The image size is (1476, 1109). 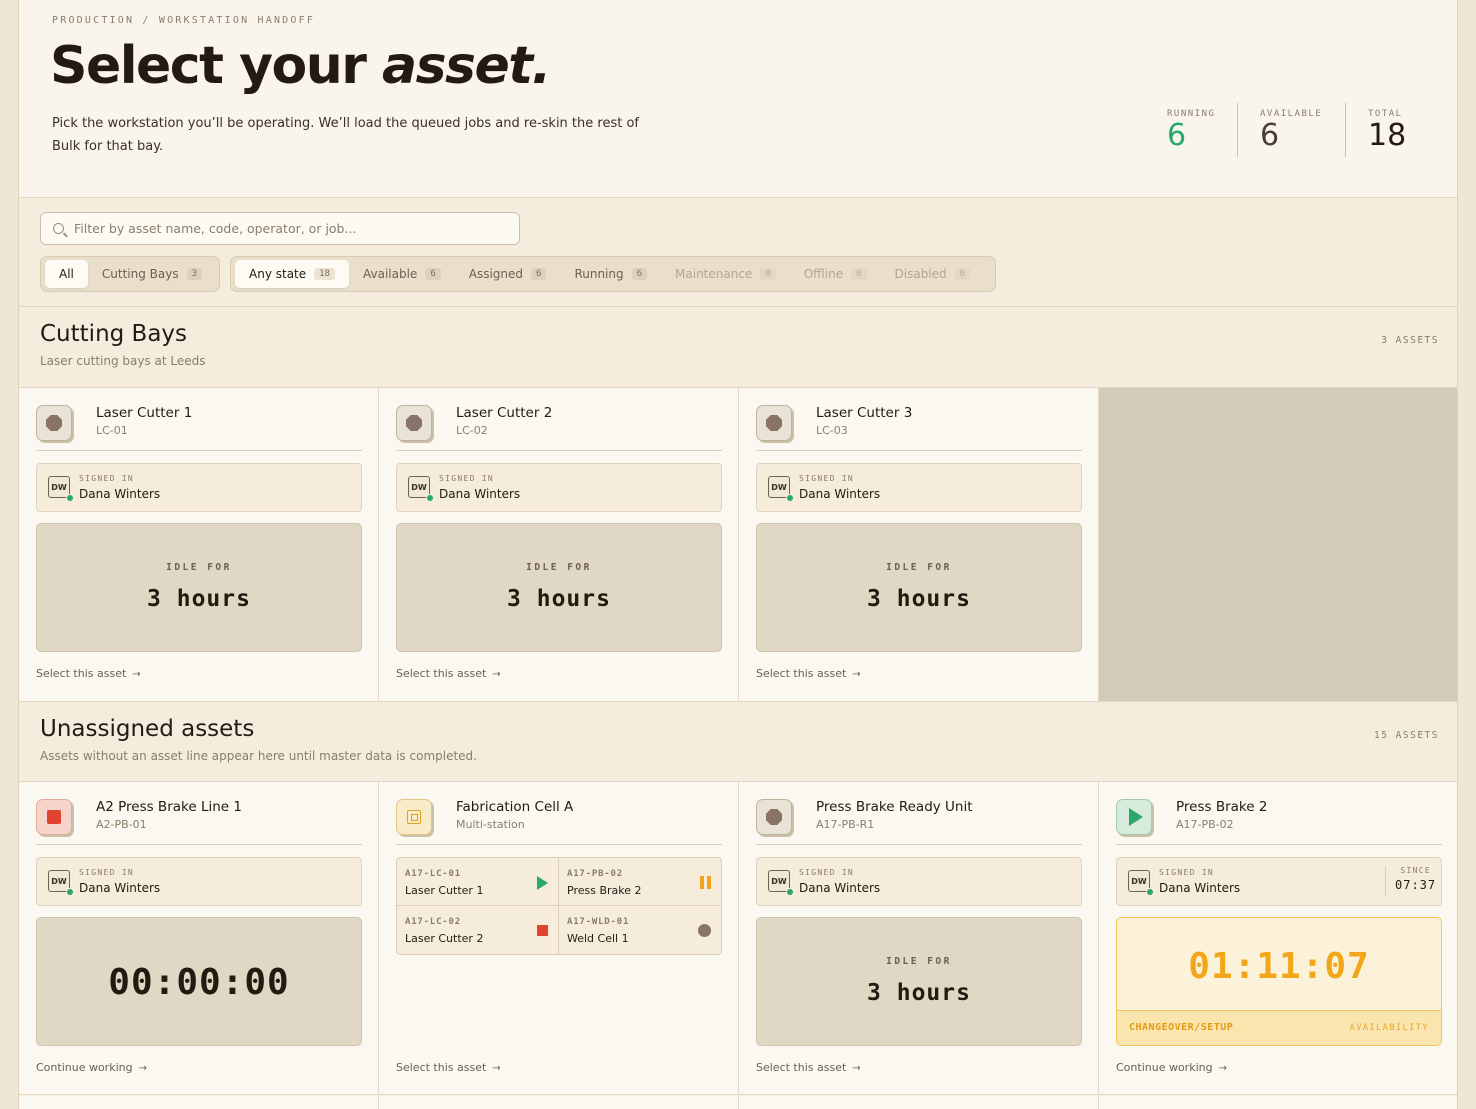 What do you see at coordinates (216, 66) in the screenshot?
I see `page-title-plain: Select your` at bounding box center [216, 66].